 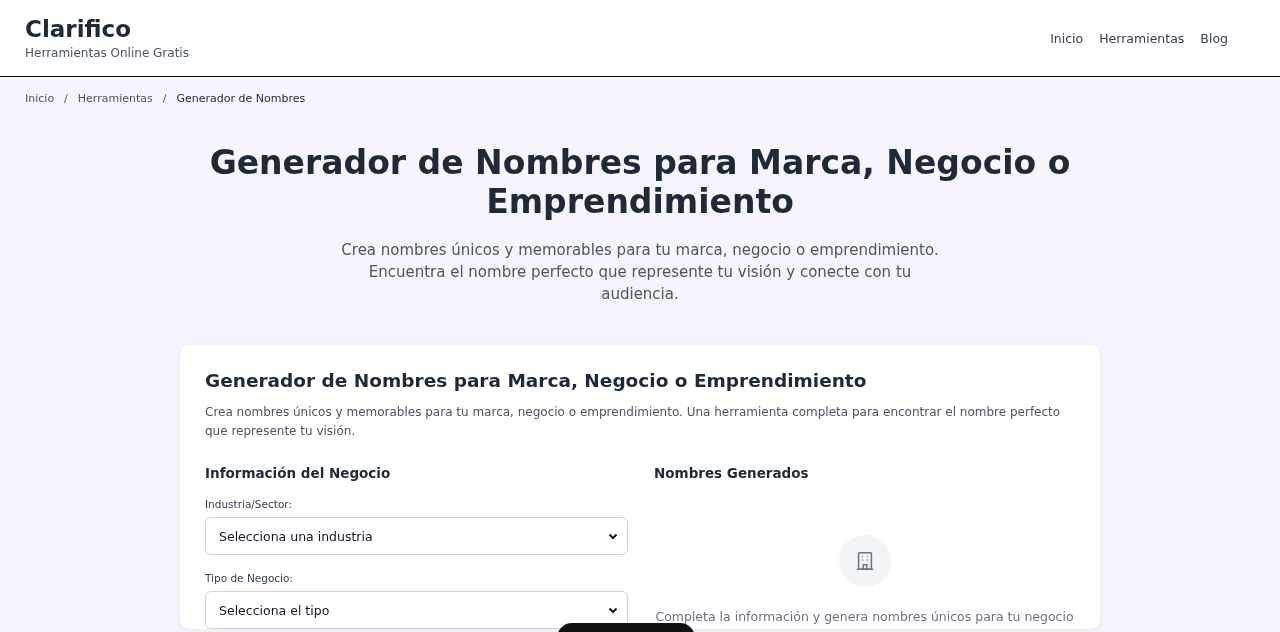 What do you see at coordinates (107, 29) in the screenshot?
I see `site-logo: Clarifico` at bounding box center [107, 29].